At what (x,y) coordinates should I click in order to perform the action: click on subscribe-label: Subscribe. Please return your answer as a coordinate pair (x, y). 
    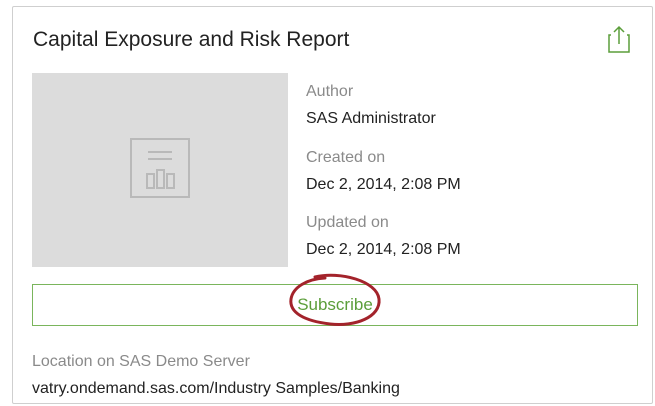
    Looking at the image, I should click on (335, 304).